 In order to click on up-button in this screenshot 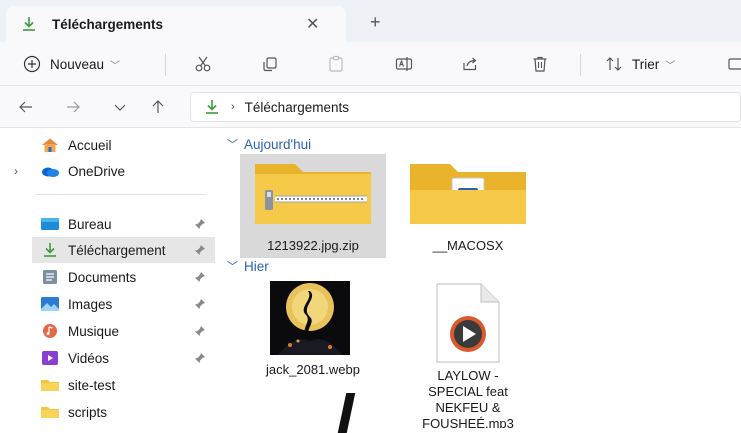, I will do `click(158, 107)`.